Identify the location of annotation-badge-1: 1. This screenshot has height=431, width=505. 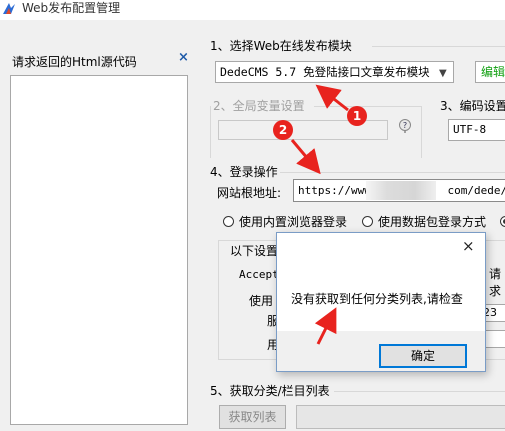
(357, 116).